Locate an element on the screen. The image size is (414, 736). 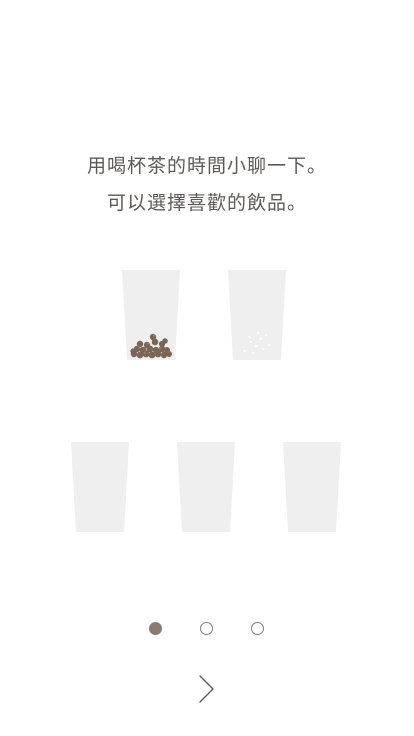
next-button is located at coordinates (207, 689).